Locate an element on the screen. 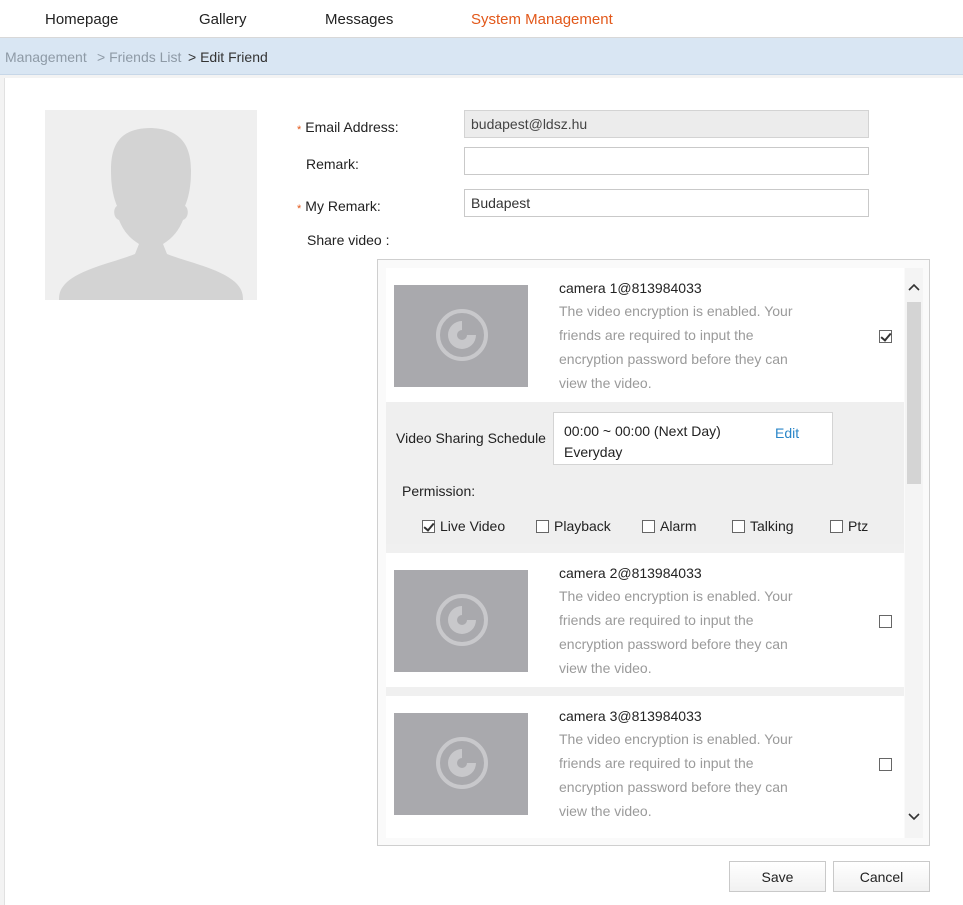 The image size is (963, 905). nav-homepage: Homepage is located at coordinates (81, 19).